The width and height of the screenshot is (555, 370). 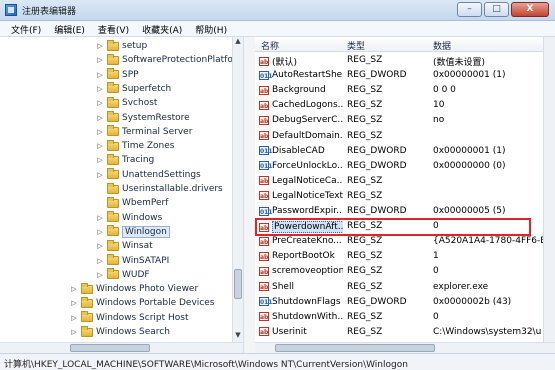 What do you see at coordinates (307, 75) in the screenshot?
I see `value-name: AutoRestartShell` at bounding box center [307, 75].